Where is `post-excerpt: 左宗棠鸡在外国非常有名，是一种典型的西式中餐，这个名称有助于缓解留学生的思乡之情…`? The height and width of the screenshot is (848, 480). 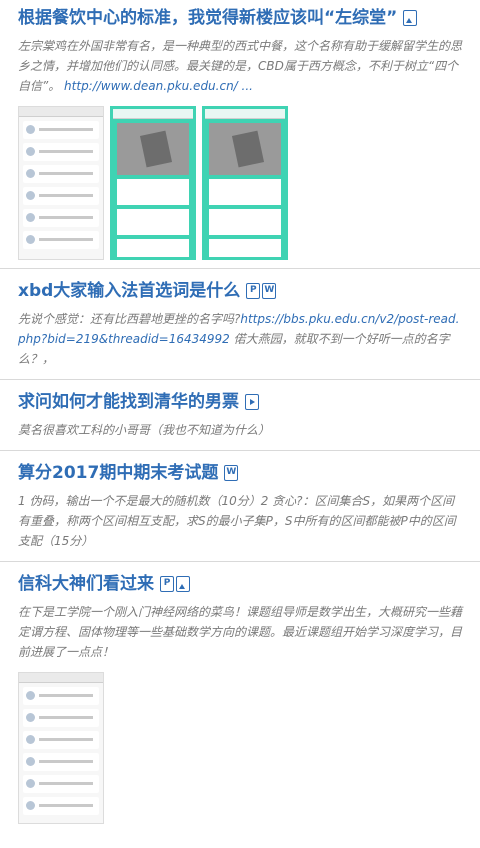 post-excerpt: 左宗棠鸡在外国非常有名，是一种典型的西式中餐，这个名称有助于缓解留学生的思乡之情… is located at coordinates (241, 66).